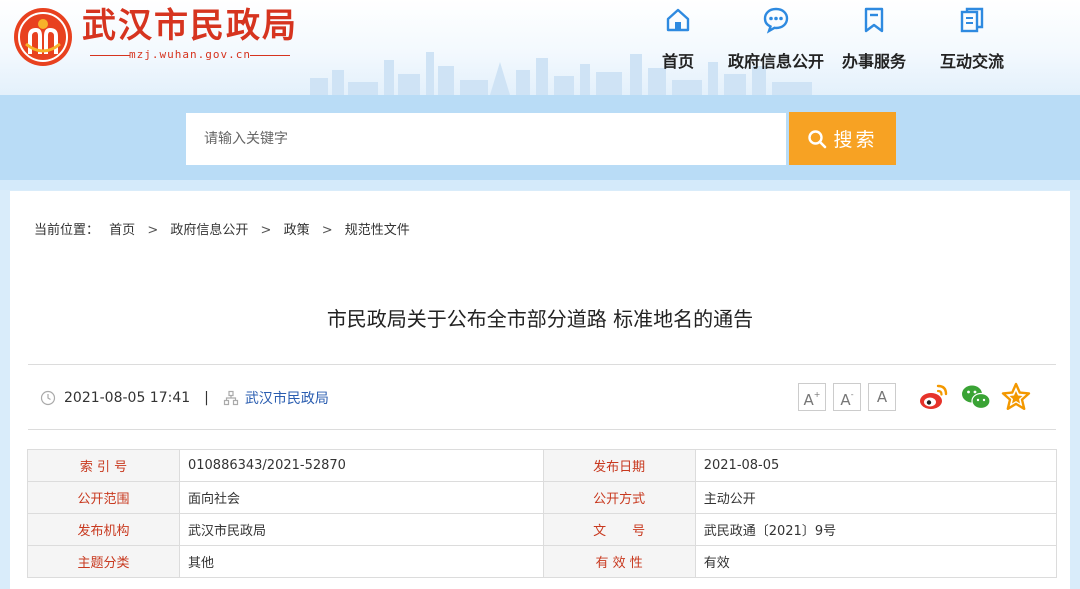 This screenshot has width=1080, height=589. I want to click on wechat-icon, so click(976, 397).